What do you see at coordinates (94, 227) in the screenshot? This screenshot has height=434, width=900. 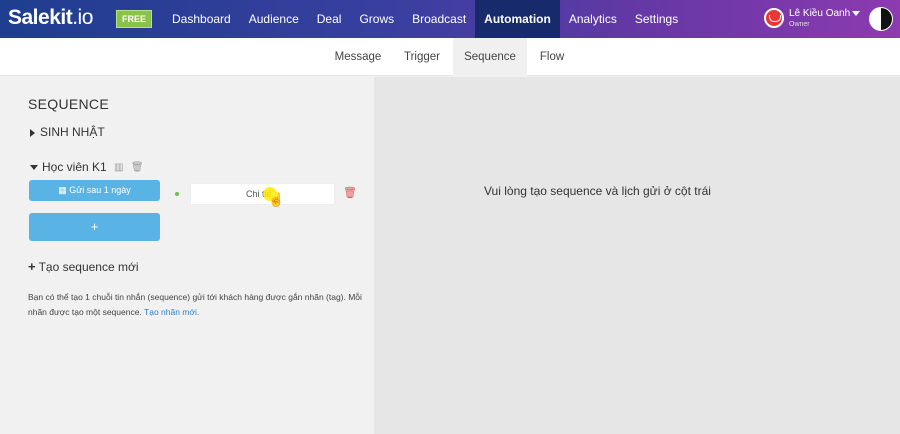 I see `add-message-button: +` at bounding box center [94, 227].